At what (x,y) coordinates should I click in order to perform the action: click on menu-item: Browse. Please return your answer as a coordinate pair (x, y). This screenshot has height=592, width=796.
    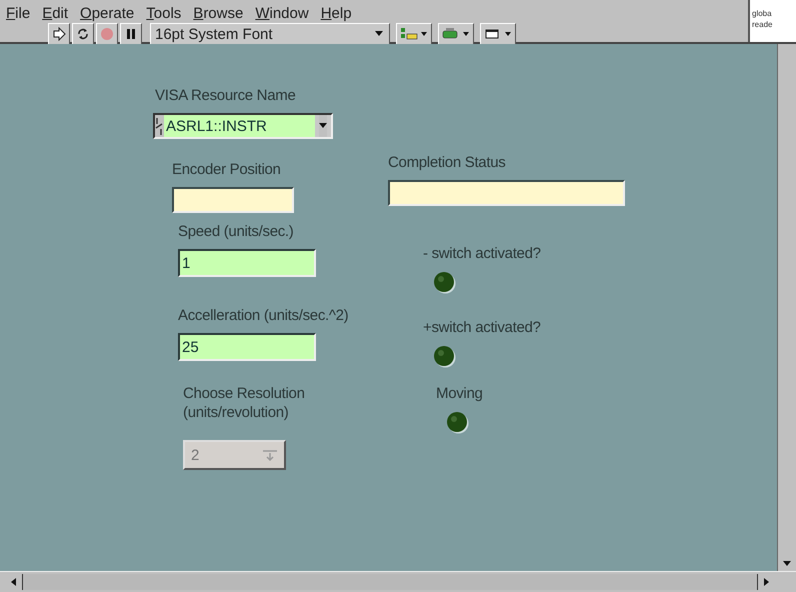
    Looking at the image, I should click on (218, 13).